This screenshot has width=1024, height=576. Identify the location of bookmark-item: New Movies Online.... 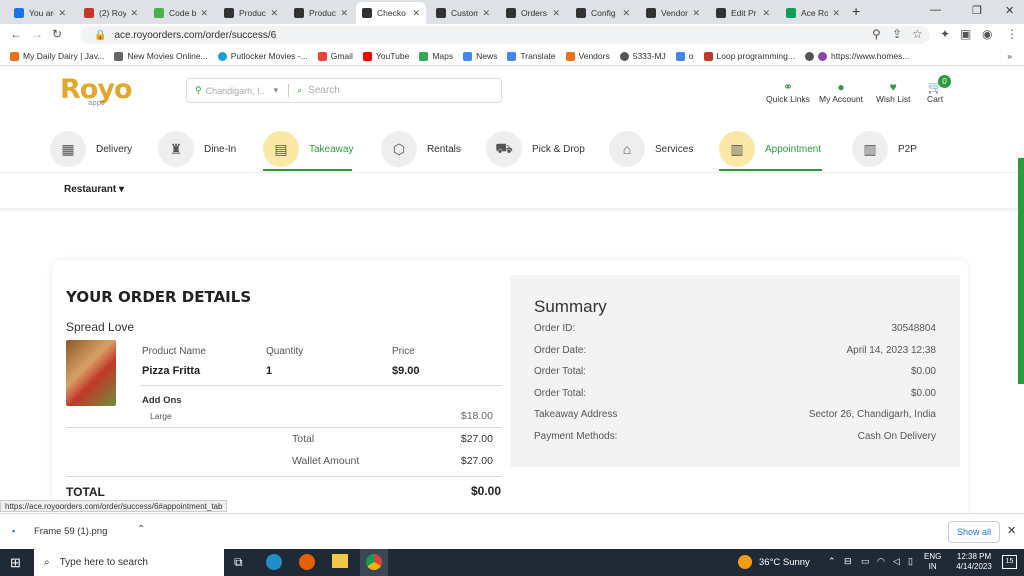
(161, 56).